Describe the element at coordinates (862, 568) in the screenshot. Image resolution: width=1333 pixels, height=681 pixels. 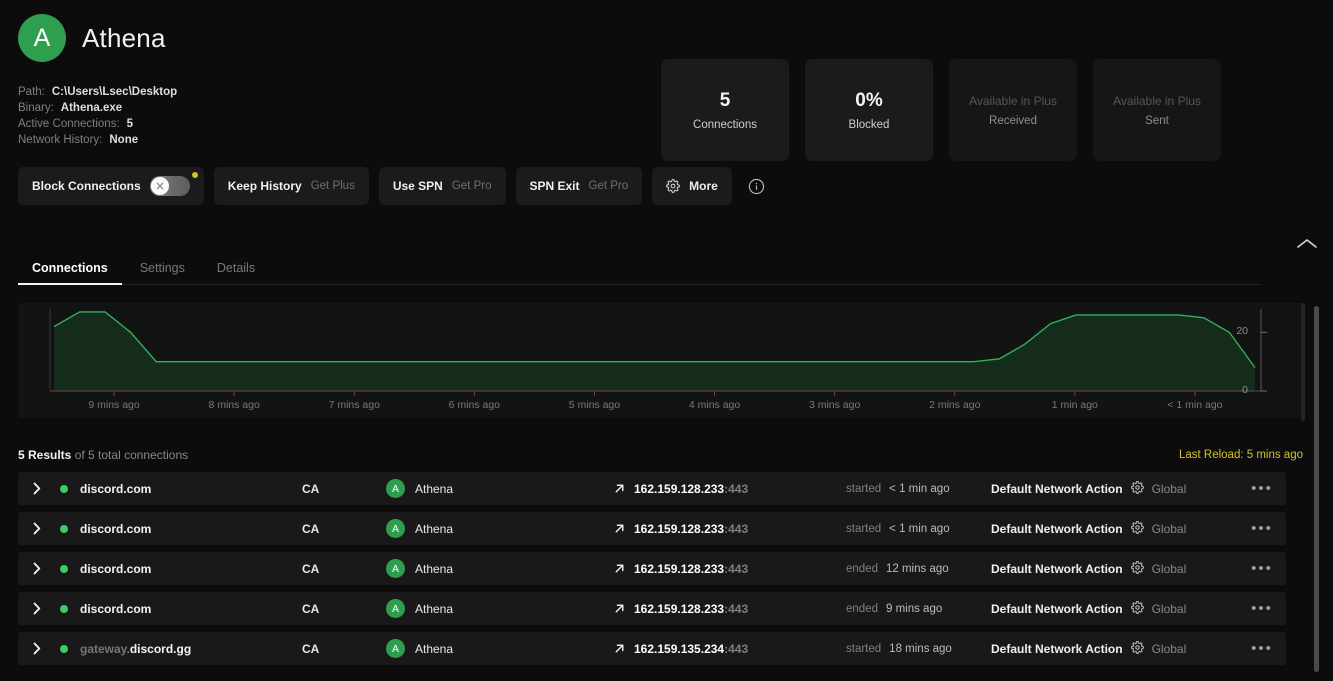
I see `state-verb: ended` at that location.